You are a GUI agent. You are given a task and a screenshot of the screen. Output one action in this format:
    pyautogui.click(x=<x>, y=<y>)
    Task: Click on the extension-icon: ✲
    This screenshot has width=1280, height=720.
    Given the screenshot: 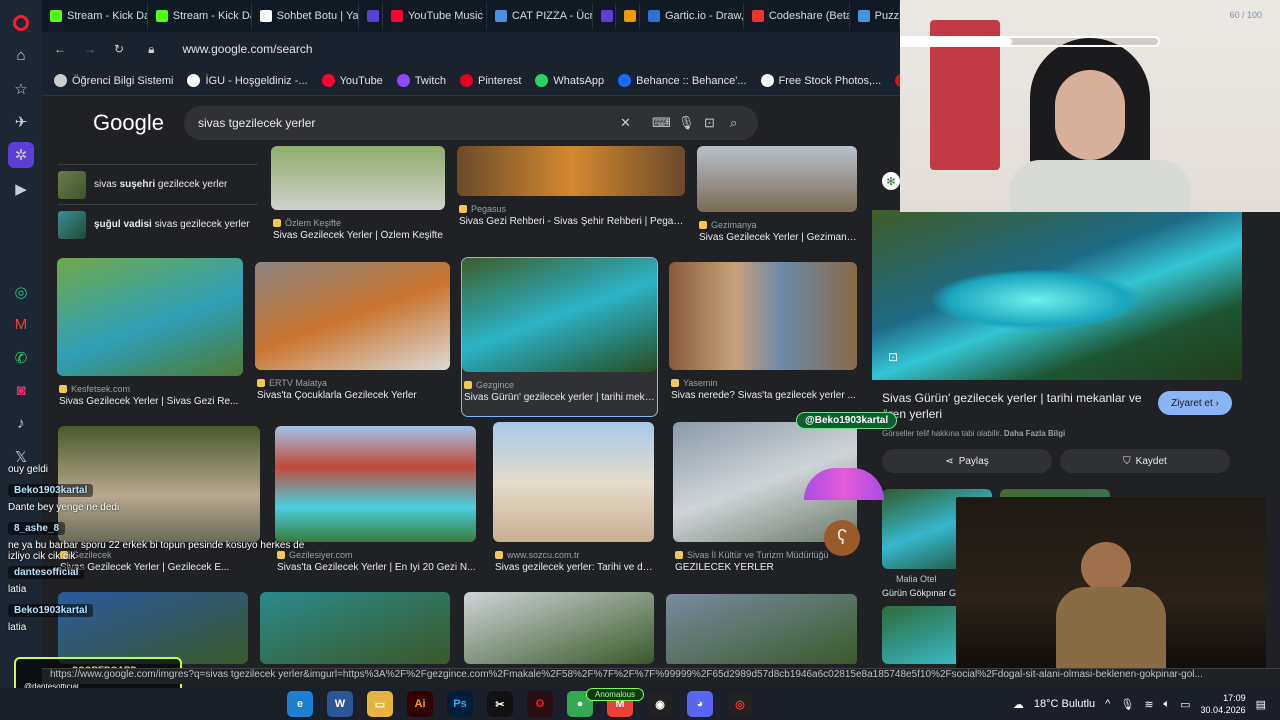 What is the action you would take?
    pyautogui.click(x=21, y=155)
    